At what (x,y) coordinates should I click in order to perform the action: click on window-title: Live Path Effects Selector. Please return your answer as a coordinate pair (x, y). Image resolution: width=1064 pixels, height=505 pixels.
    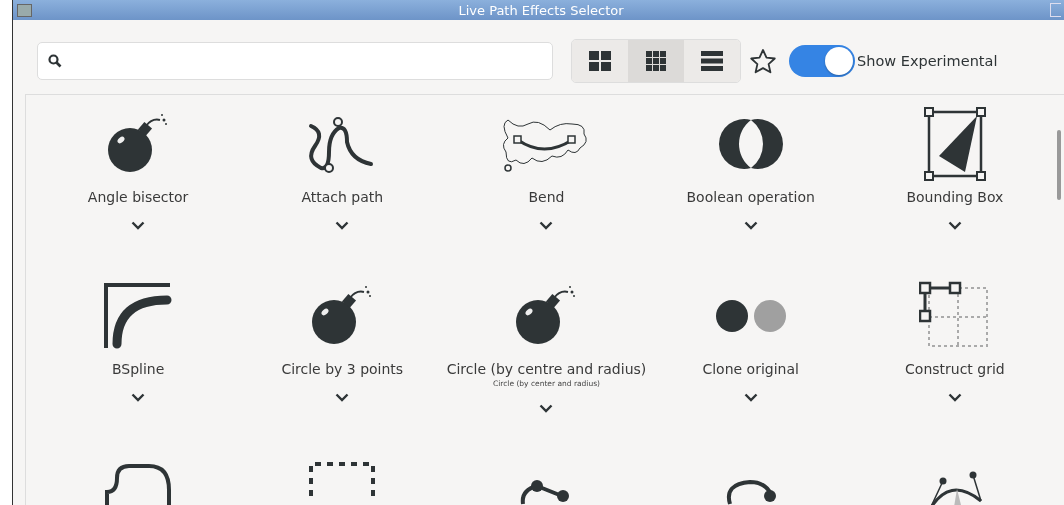
    Looking at the image, I should click on (541, 10).